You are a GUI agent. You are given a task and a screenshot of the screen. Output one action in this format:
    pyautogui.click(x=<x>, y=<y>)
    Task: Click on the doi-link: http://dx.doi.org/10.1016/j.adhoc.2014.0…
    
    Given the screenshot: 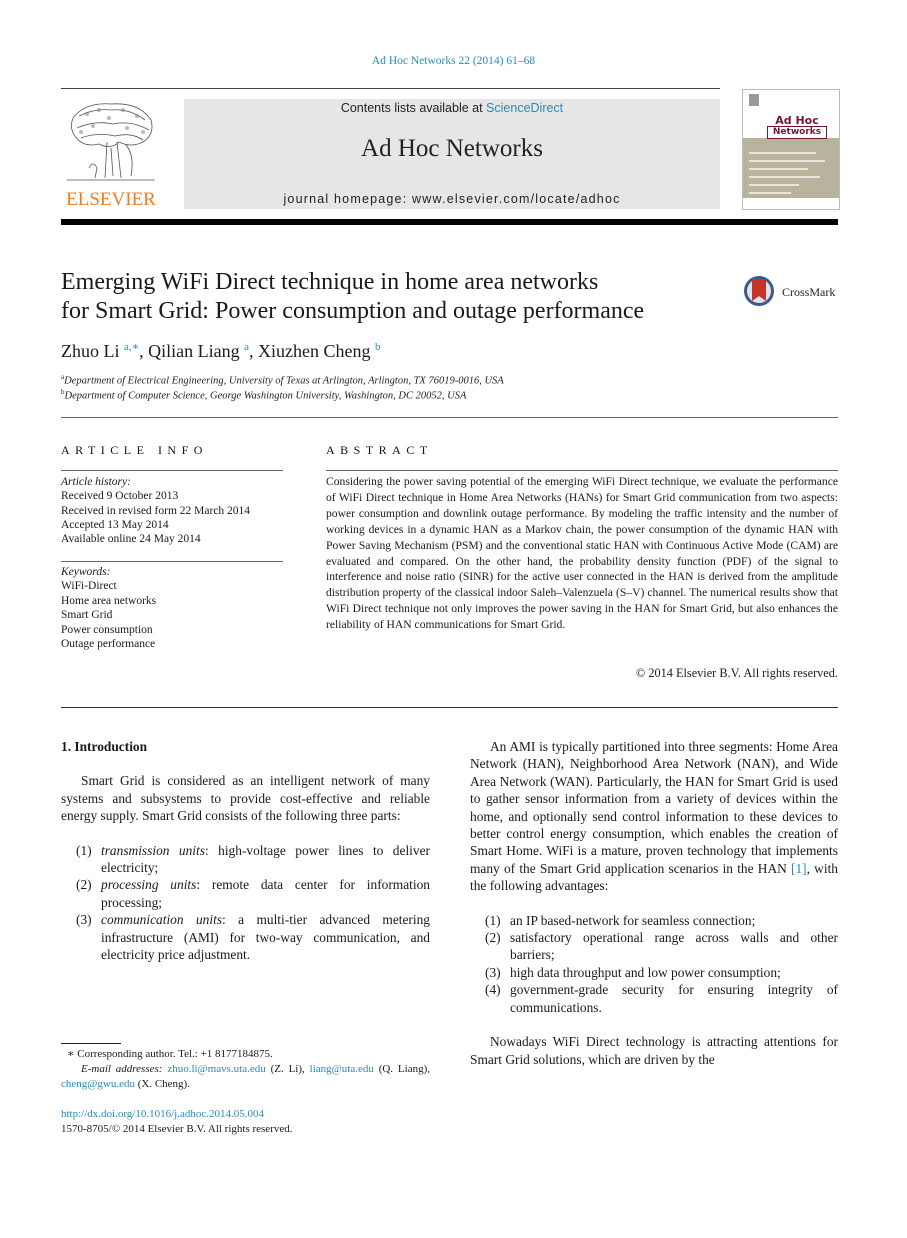 What is the action you would take?
    pyautogui.click(x=177, y=1114)
    